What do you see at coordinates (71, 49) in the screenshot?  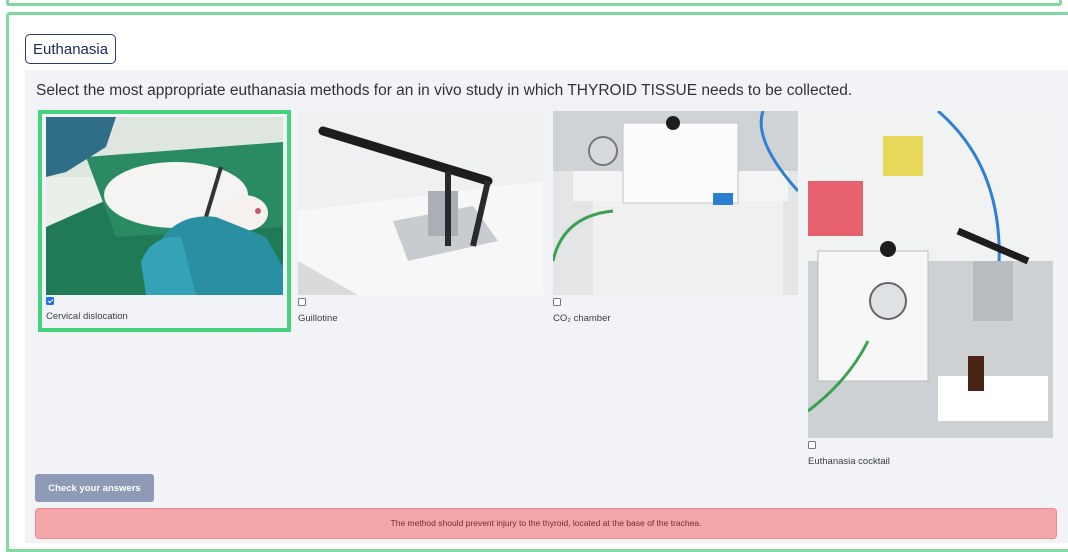 I see `section-badge: Euthanasia` at bounding box center [71, 49].